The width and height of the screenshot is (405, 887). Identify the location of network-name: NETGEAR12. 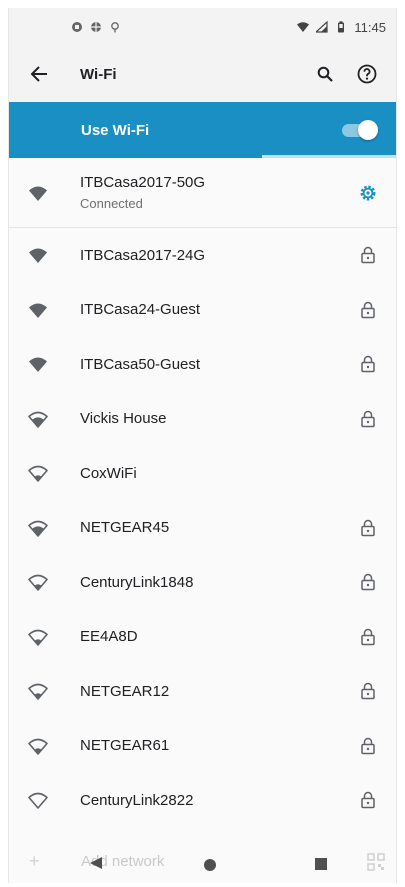
(125, 691).